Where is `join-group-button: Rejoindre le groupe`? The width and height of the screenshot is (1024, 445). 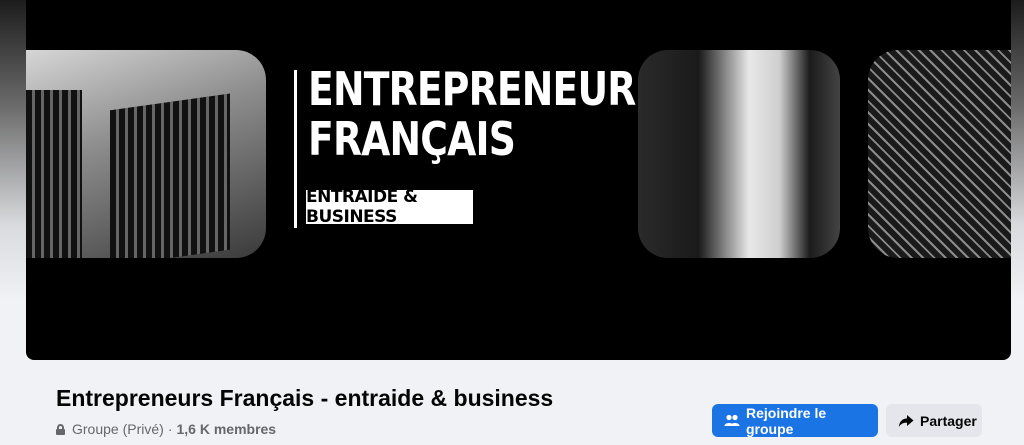 join-group-button: Rejoindre le groupe is located at coordinates (795, 420).